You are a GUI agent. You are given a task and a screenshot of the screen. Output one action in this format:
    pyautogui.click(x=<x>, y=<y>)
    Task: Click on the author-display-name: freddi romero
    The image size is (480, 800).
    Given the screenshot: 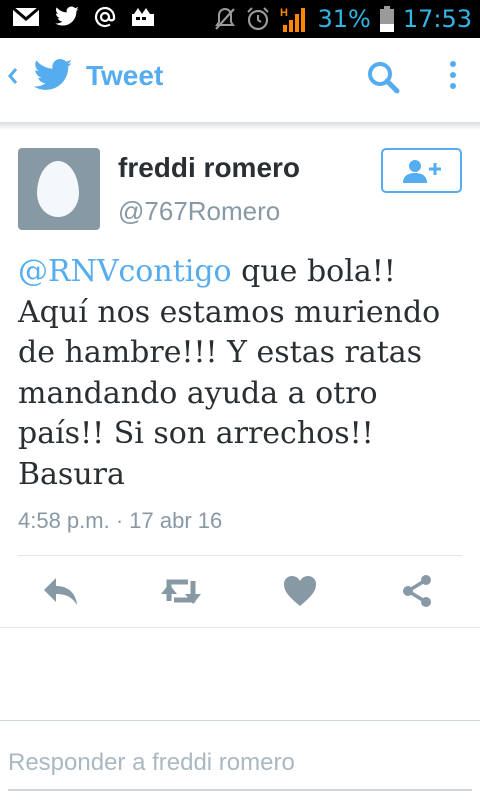 What is the action you would take?
    pyautogui.click(x=209, y=168)
    